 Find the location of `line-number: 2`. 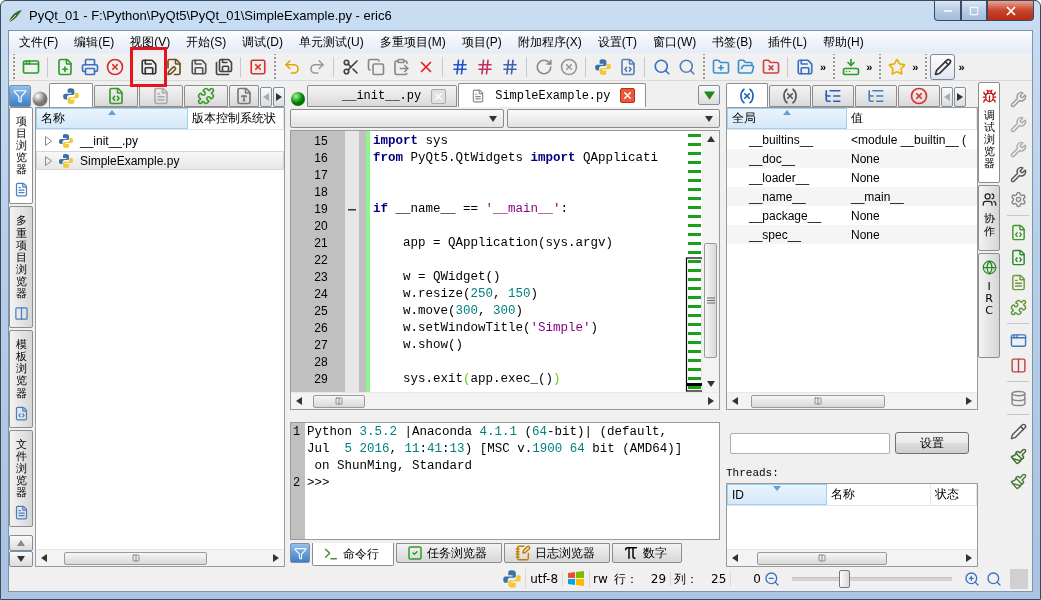

line-number: 2 is located at coordinates (297, 483).